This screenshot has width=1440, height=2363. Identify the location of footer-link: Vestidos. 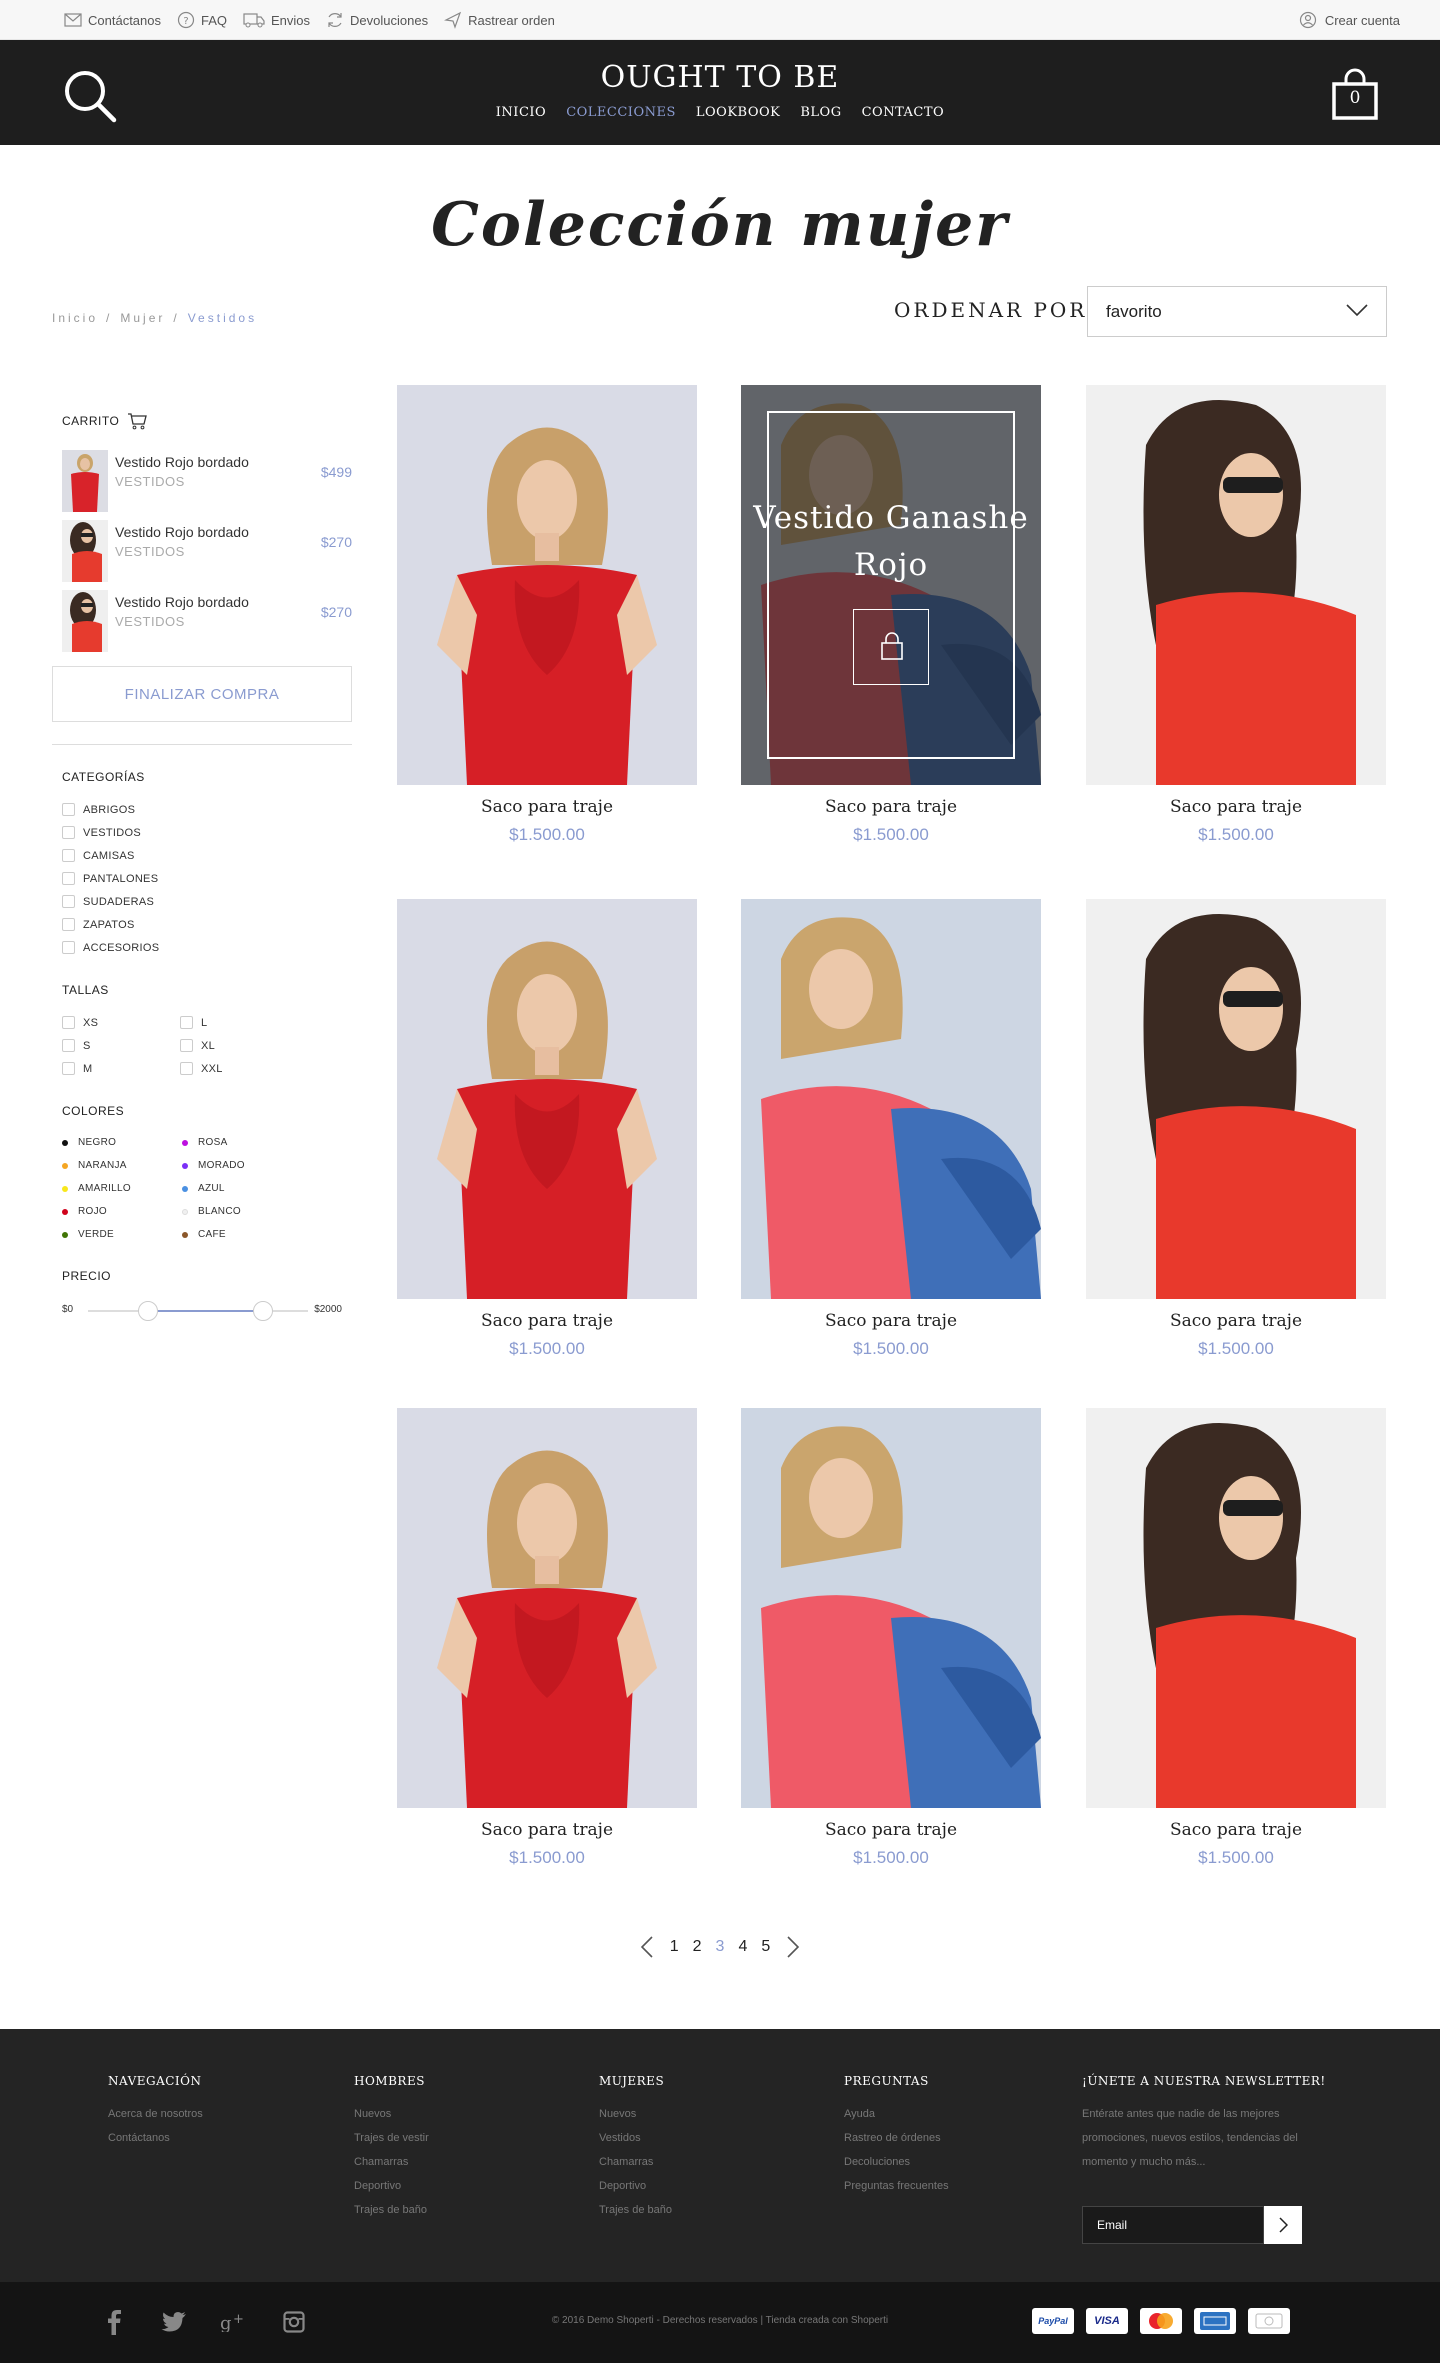
(635, 2138).